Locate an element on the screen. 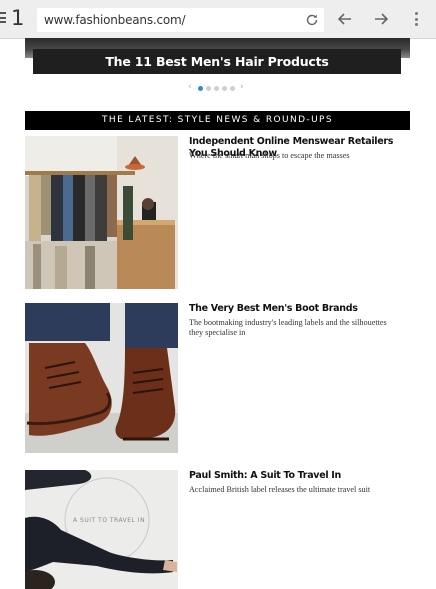 The image size is (436, 589). slider-next-icon: › is located at coordinates (242, 87).